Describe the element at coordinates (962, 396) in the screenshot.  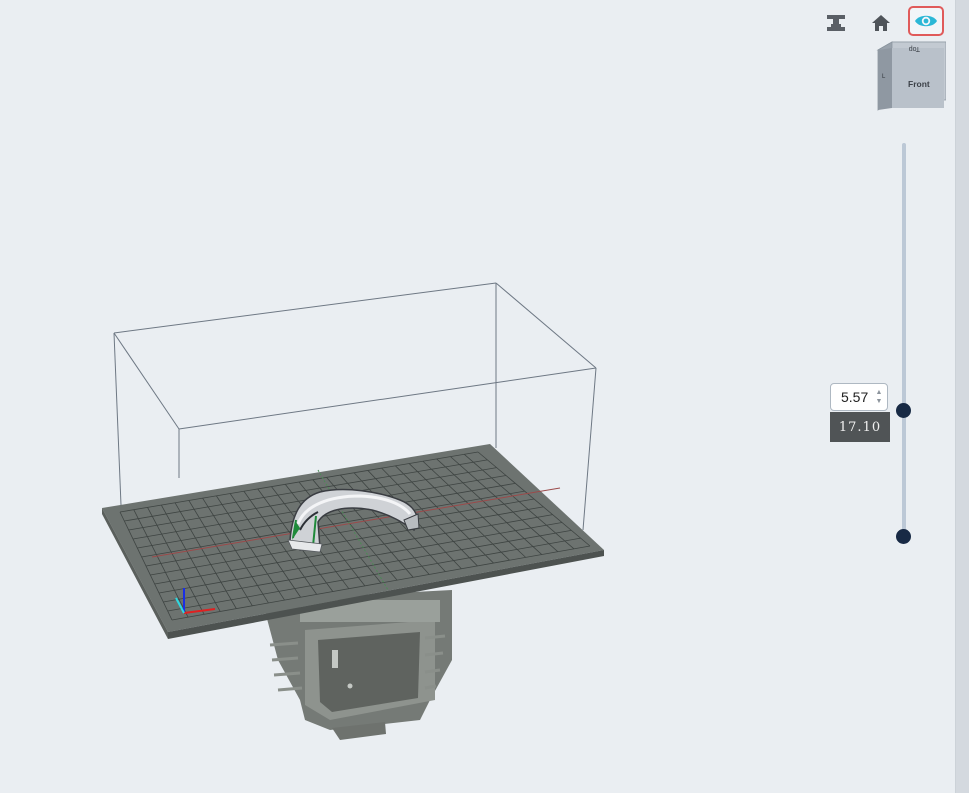
I see `right-scrollbar` at that location.